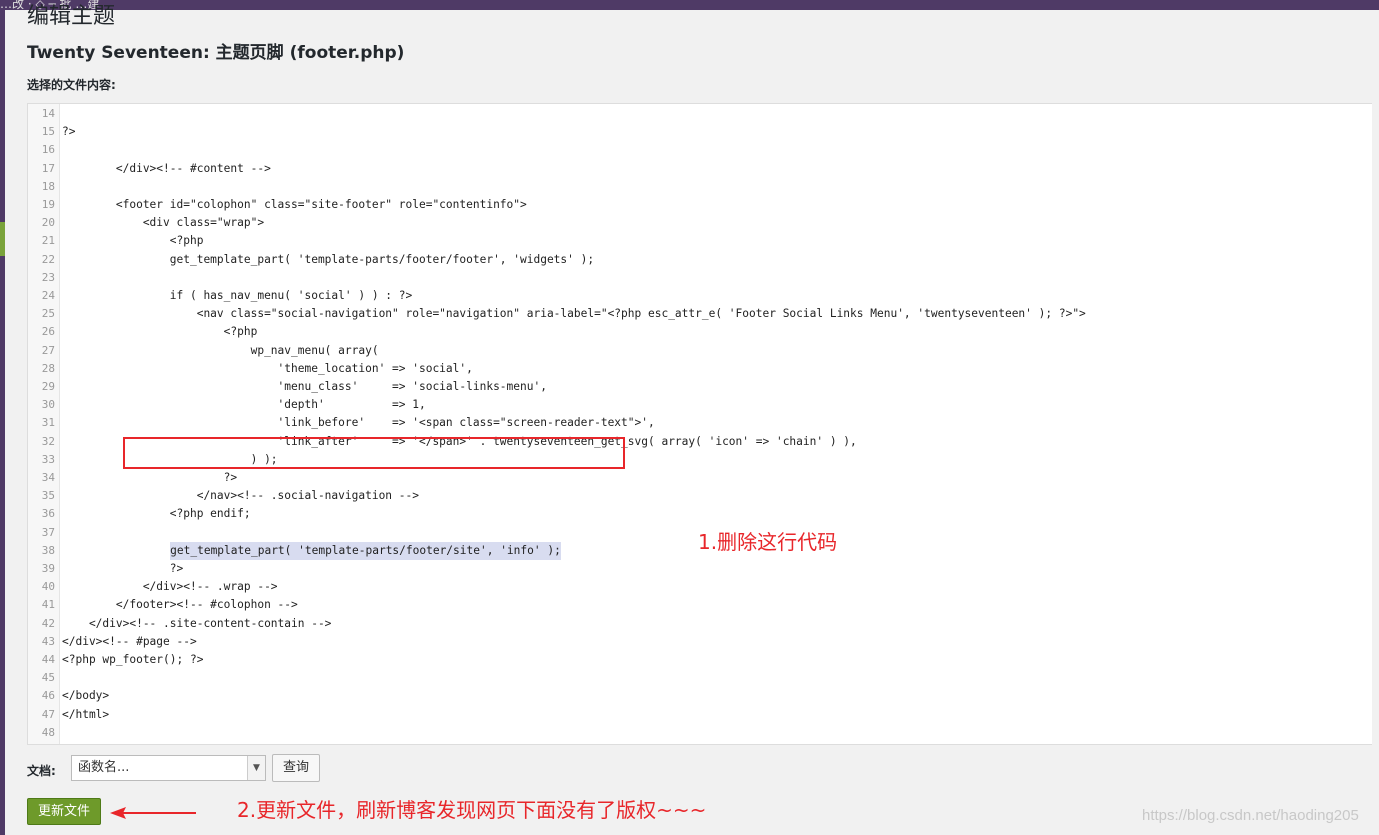  I want to click on code-line: 47 </html>, so click(703, 715).